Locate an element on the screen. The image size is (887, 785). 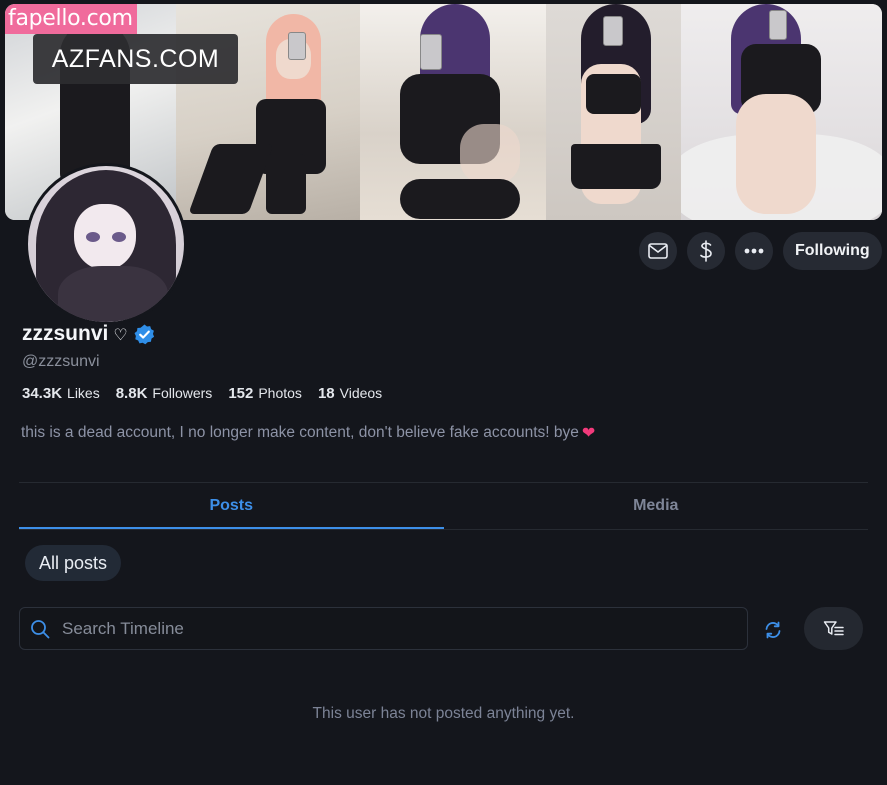
watermark-azfans: AZFANS.COM is located at coordinates (135, 59).